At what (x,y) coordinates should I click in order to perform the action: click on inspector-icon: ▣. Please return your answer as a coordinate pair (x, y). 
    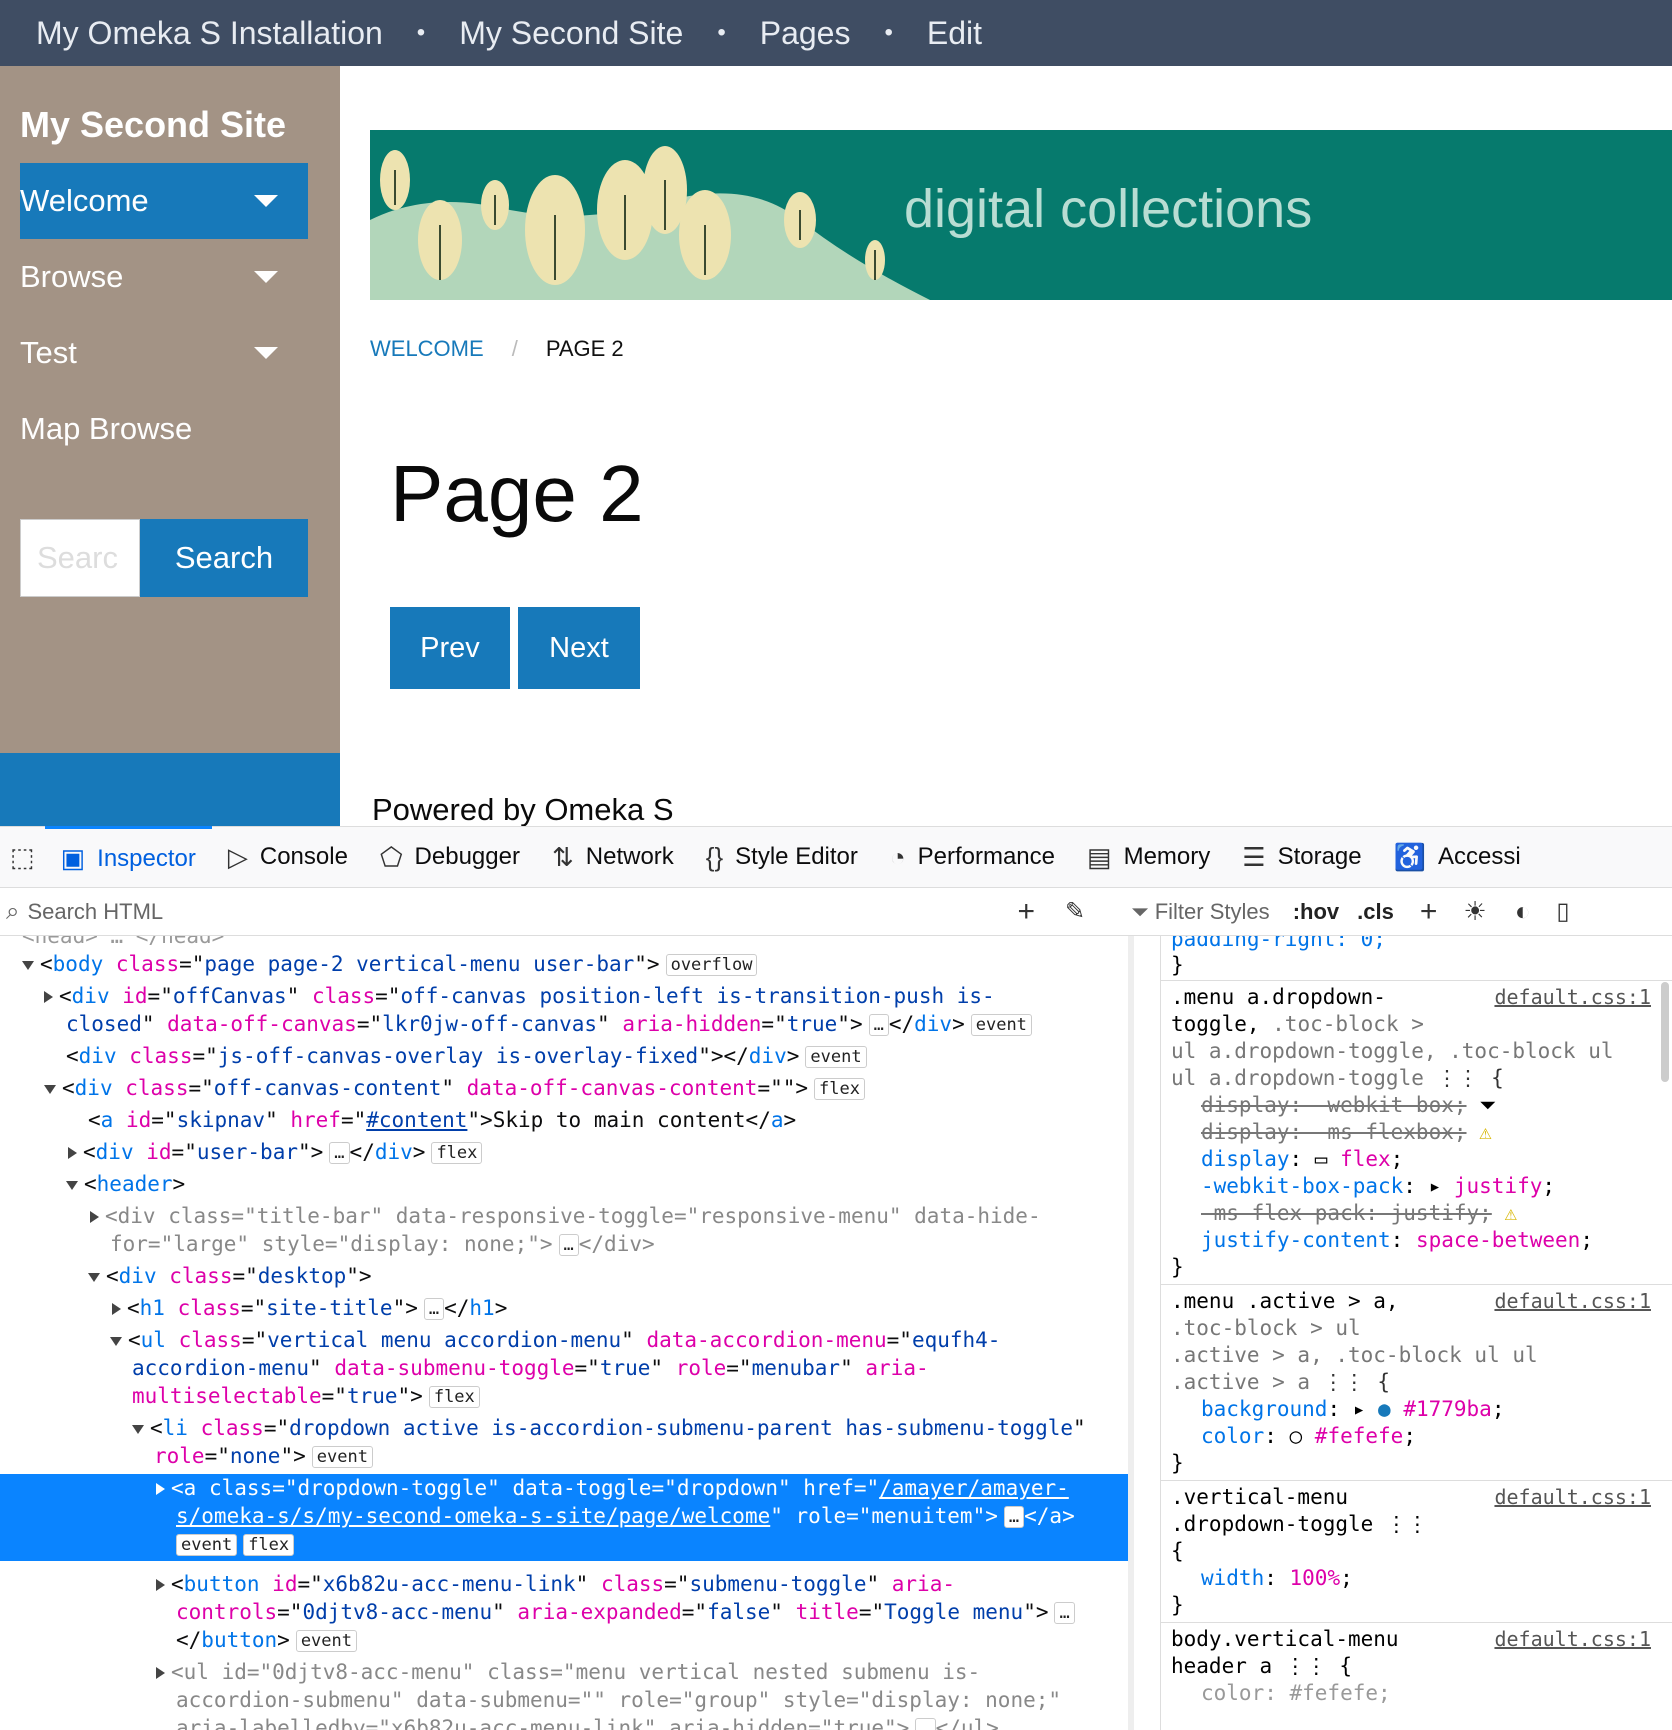
    Looking at the image, I should click on (73, 858).